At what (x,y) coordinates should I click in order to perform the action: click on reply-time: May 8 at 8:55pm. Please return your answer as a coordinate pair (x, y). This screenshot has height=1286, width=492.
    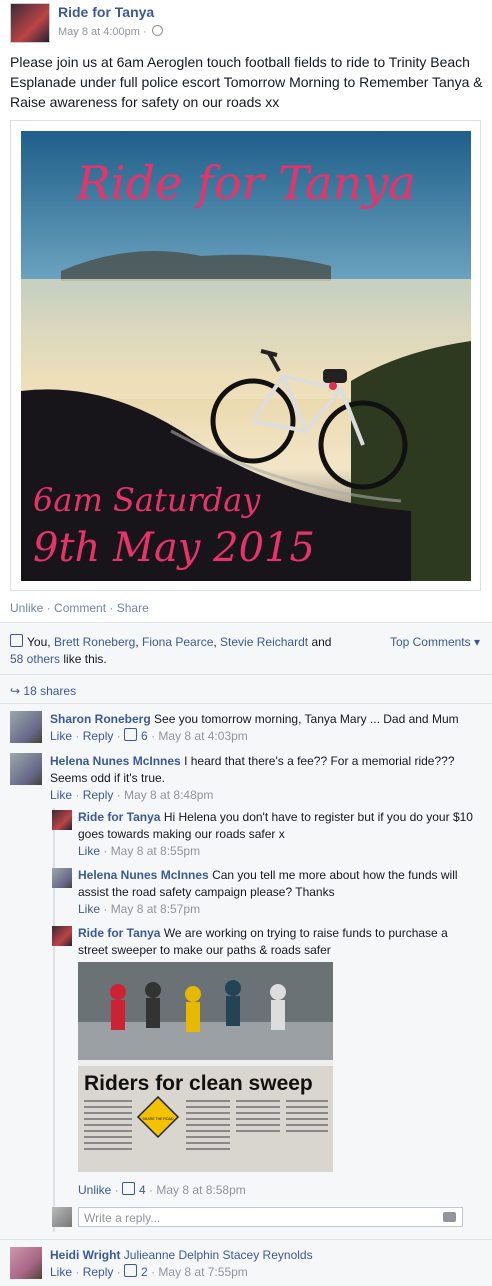
    Looking at the image, I should click on (155, 851).